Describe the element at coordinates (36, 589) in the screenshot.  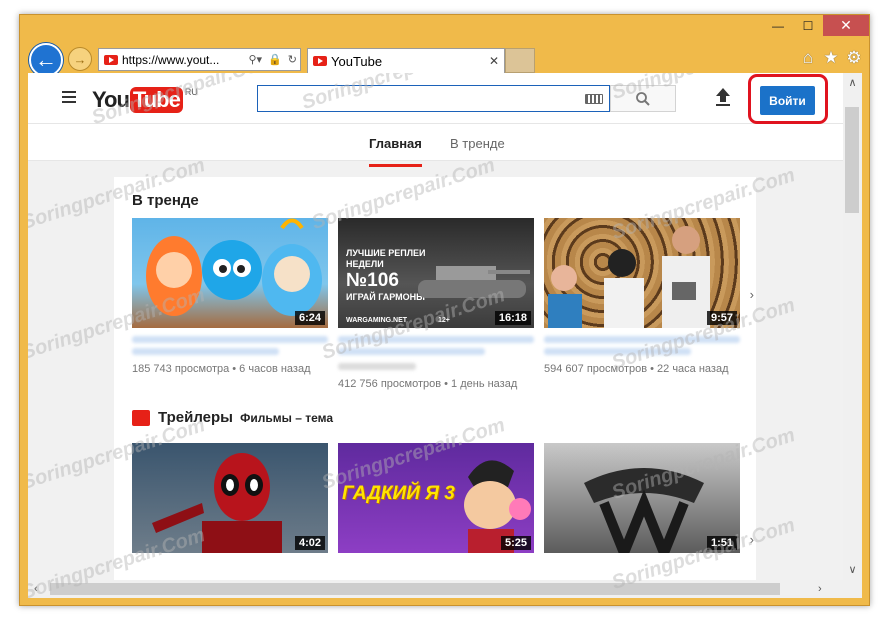
I see `scroll-left-icon: ‹` at that location.